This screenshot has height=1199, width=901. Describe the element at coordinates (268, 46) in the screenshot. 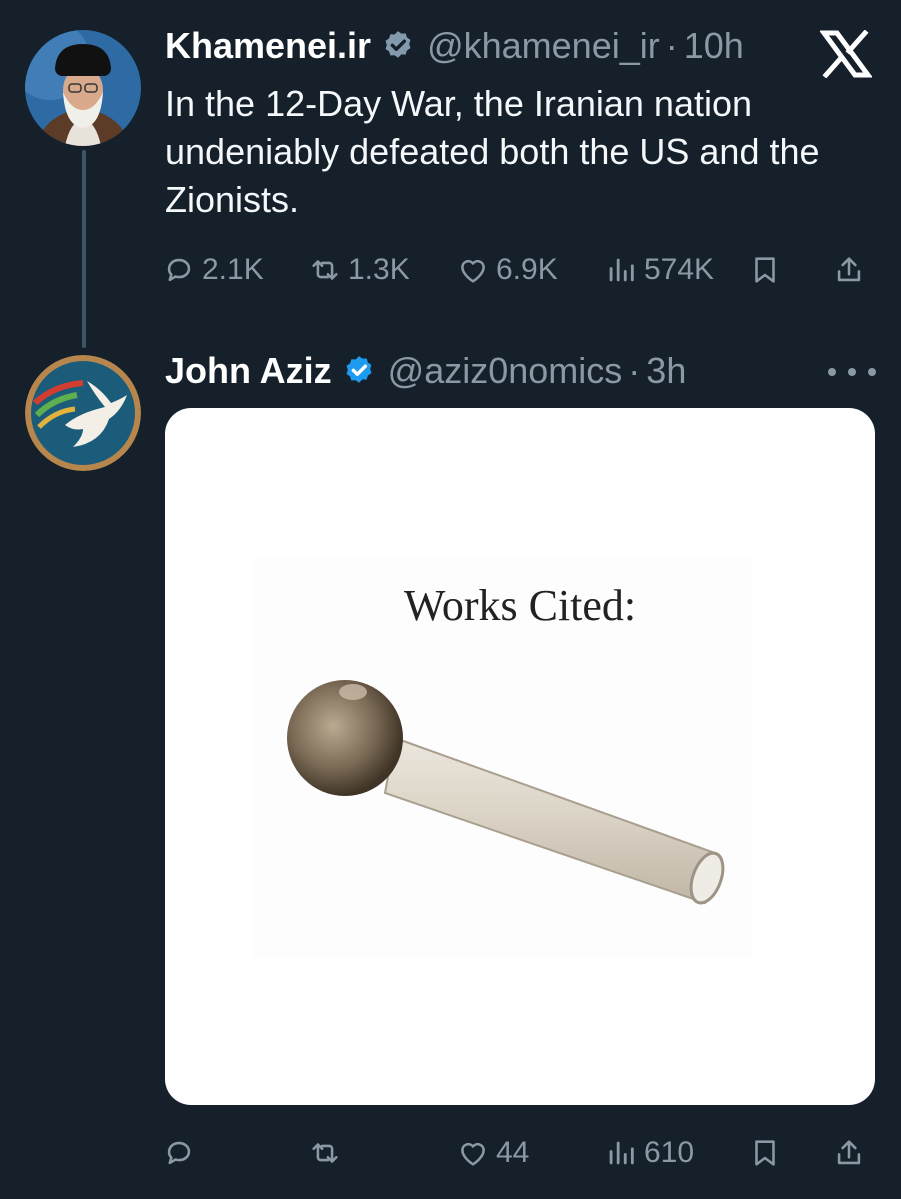

I see `tweet1-display-name: Khamenei.ir` at that location.